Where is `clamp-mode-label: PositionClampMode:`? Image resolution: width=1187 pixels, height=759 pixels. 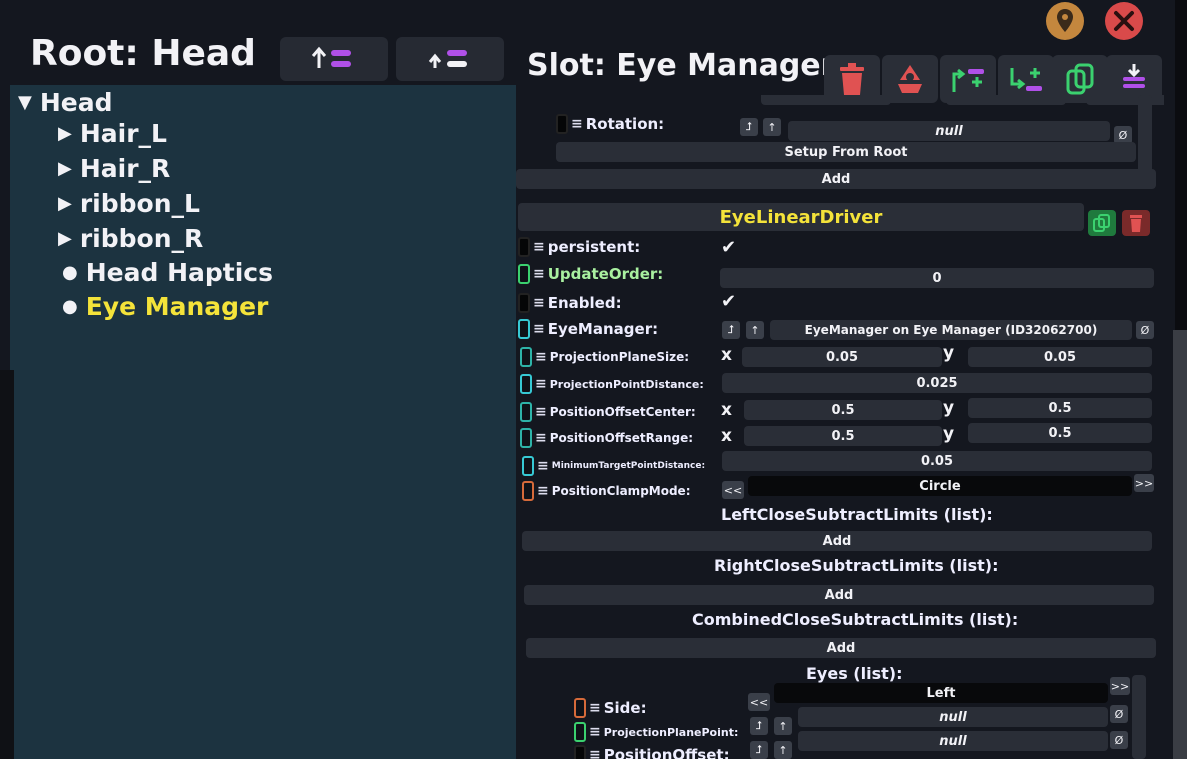
clamp-mode-label: PositionClampMode: is located at coordinates (621, 491).